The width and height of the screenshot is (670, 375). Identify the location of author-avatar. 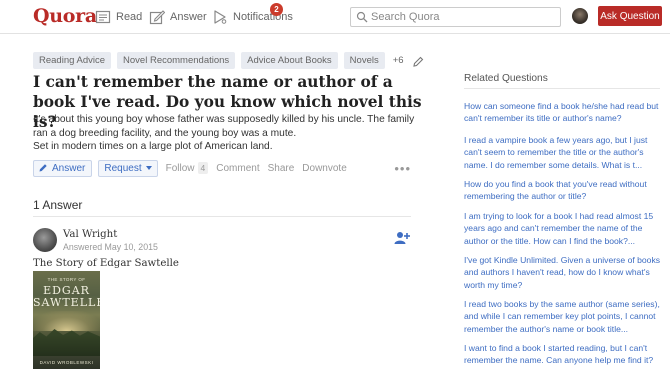
(45, 240).